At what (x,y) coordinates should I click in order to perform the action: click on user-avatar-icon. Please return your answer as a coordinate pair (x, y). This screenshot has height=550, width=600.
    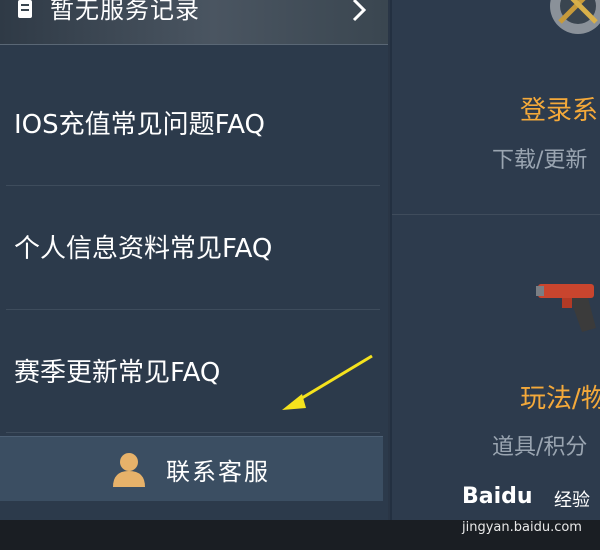
    Looking at the image, I should click on (129, 470).